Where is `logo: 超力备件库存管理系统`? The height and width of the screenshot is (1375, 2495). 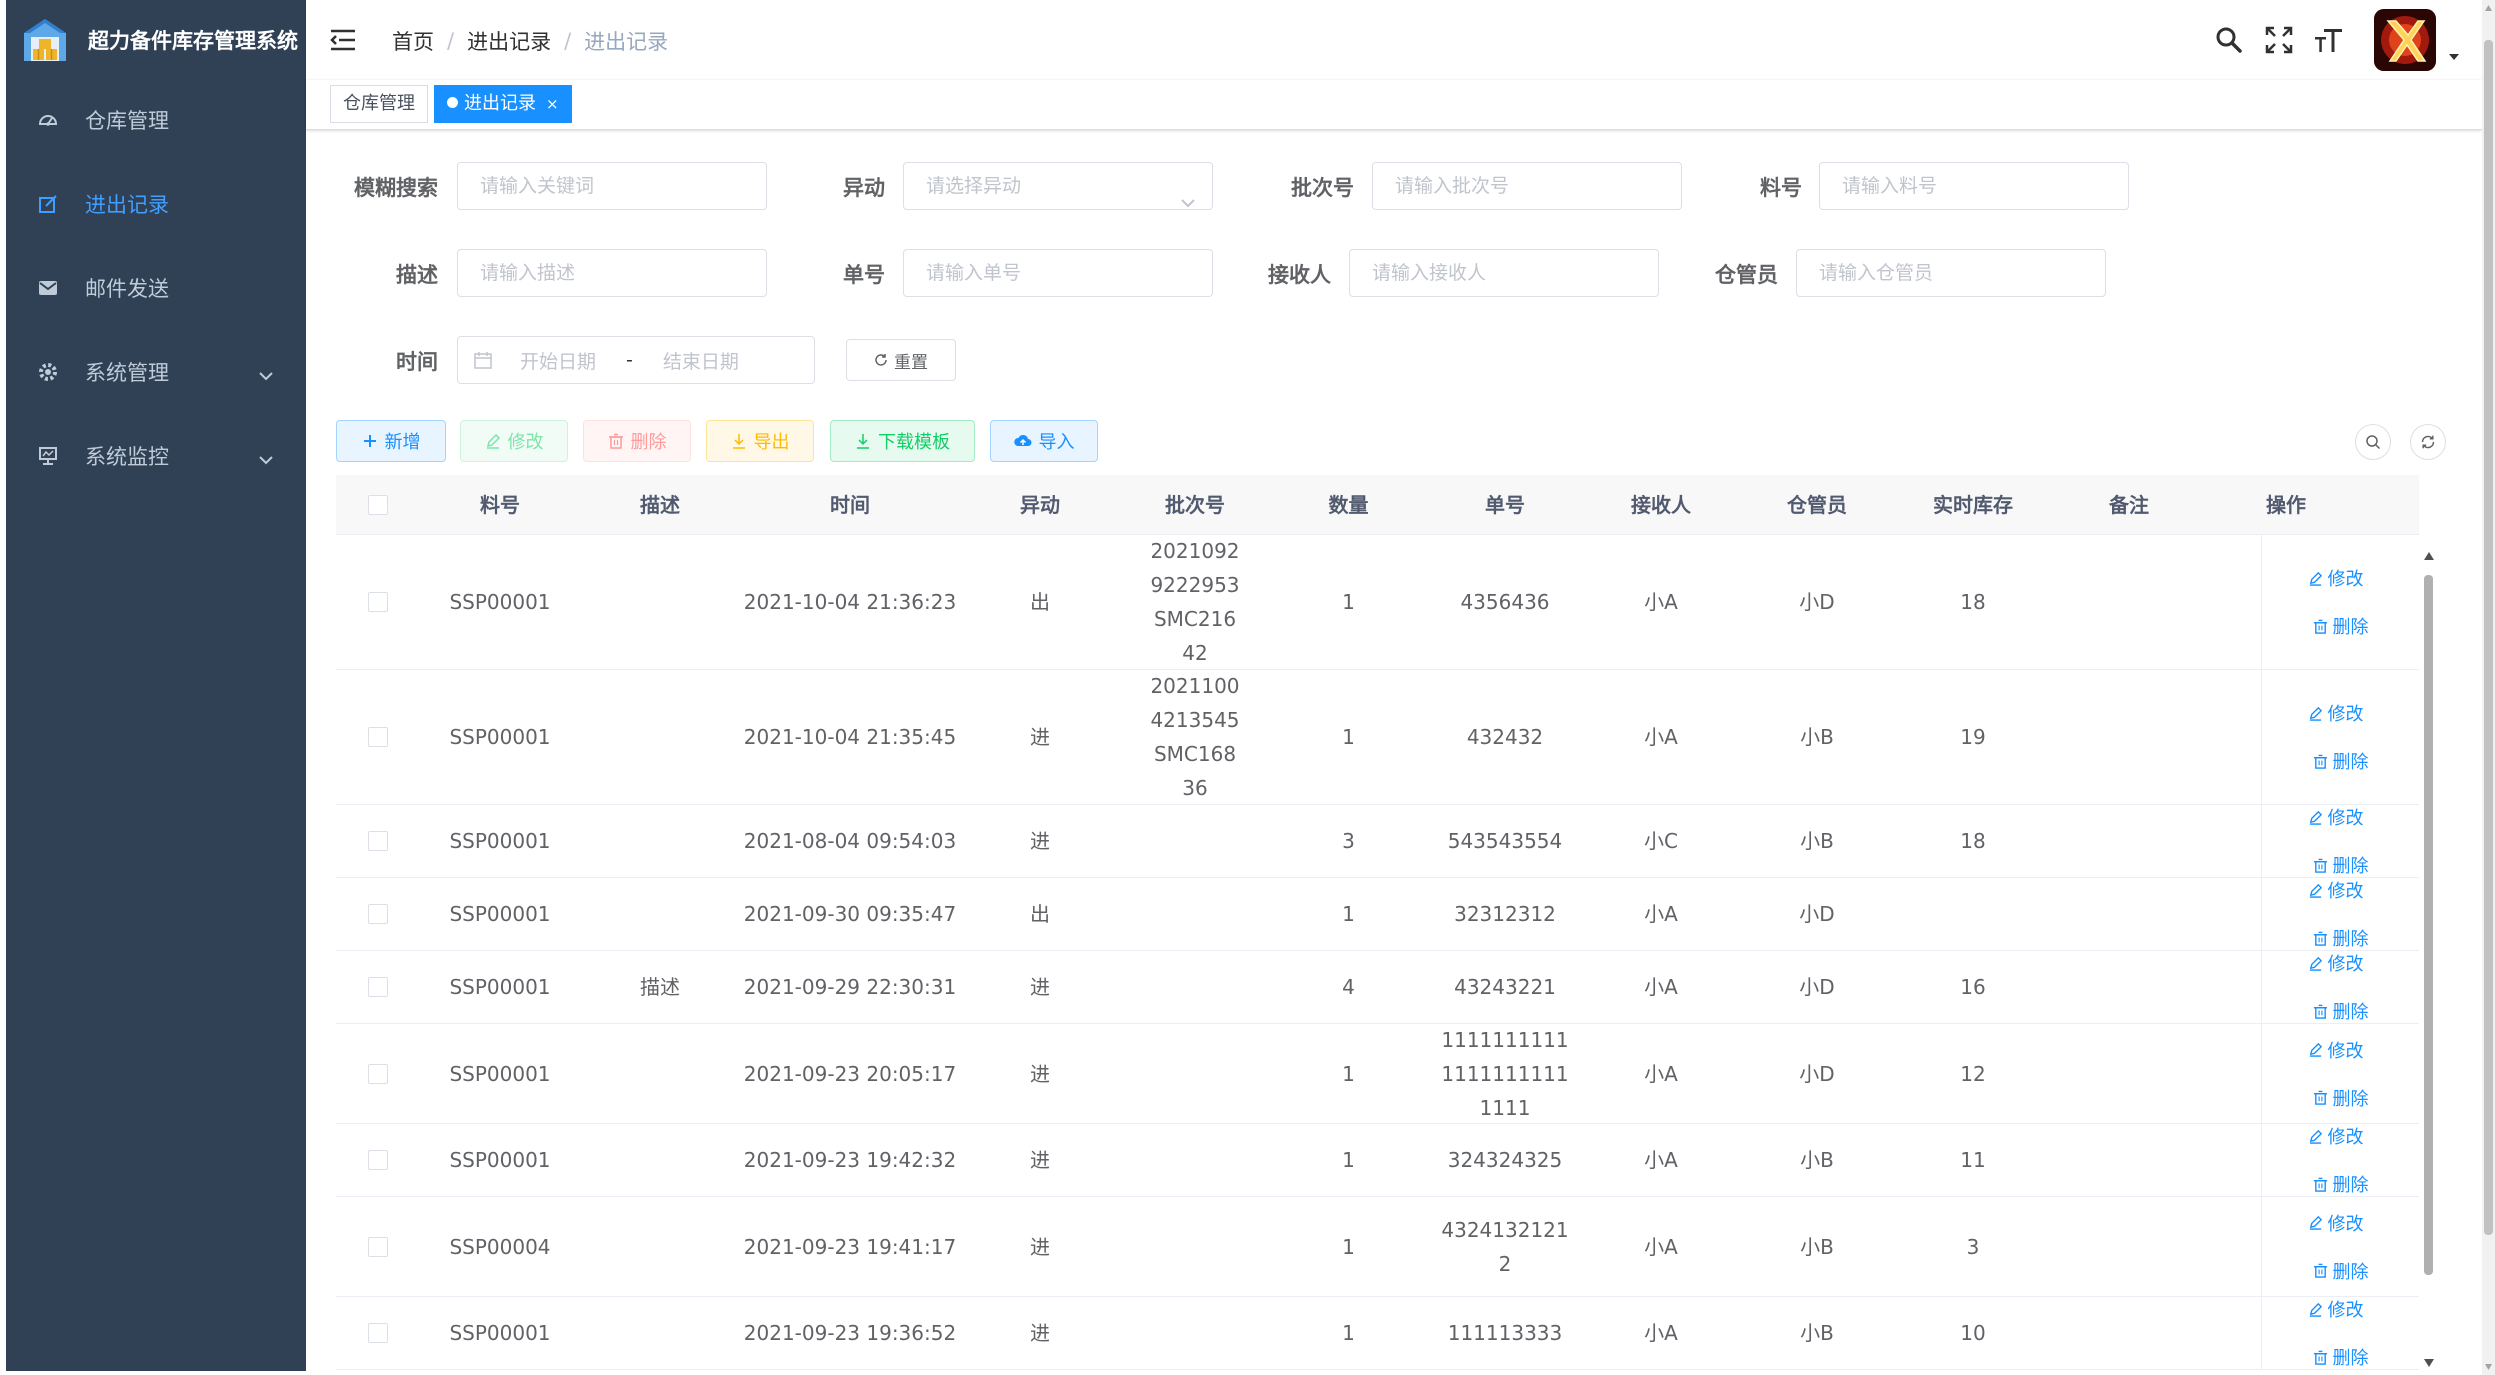
logo: 超力备件库存管理系统 is located at coordinates (156, 40).